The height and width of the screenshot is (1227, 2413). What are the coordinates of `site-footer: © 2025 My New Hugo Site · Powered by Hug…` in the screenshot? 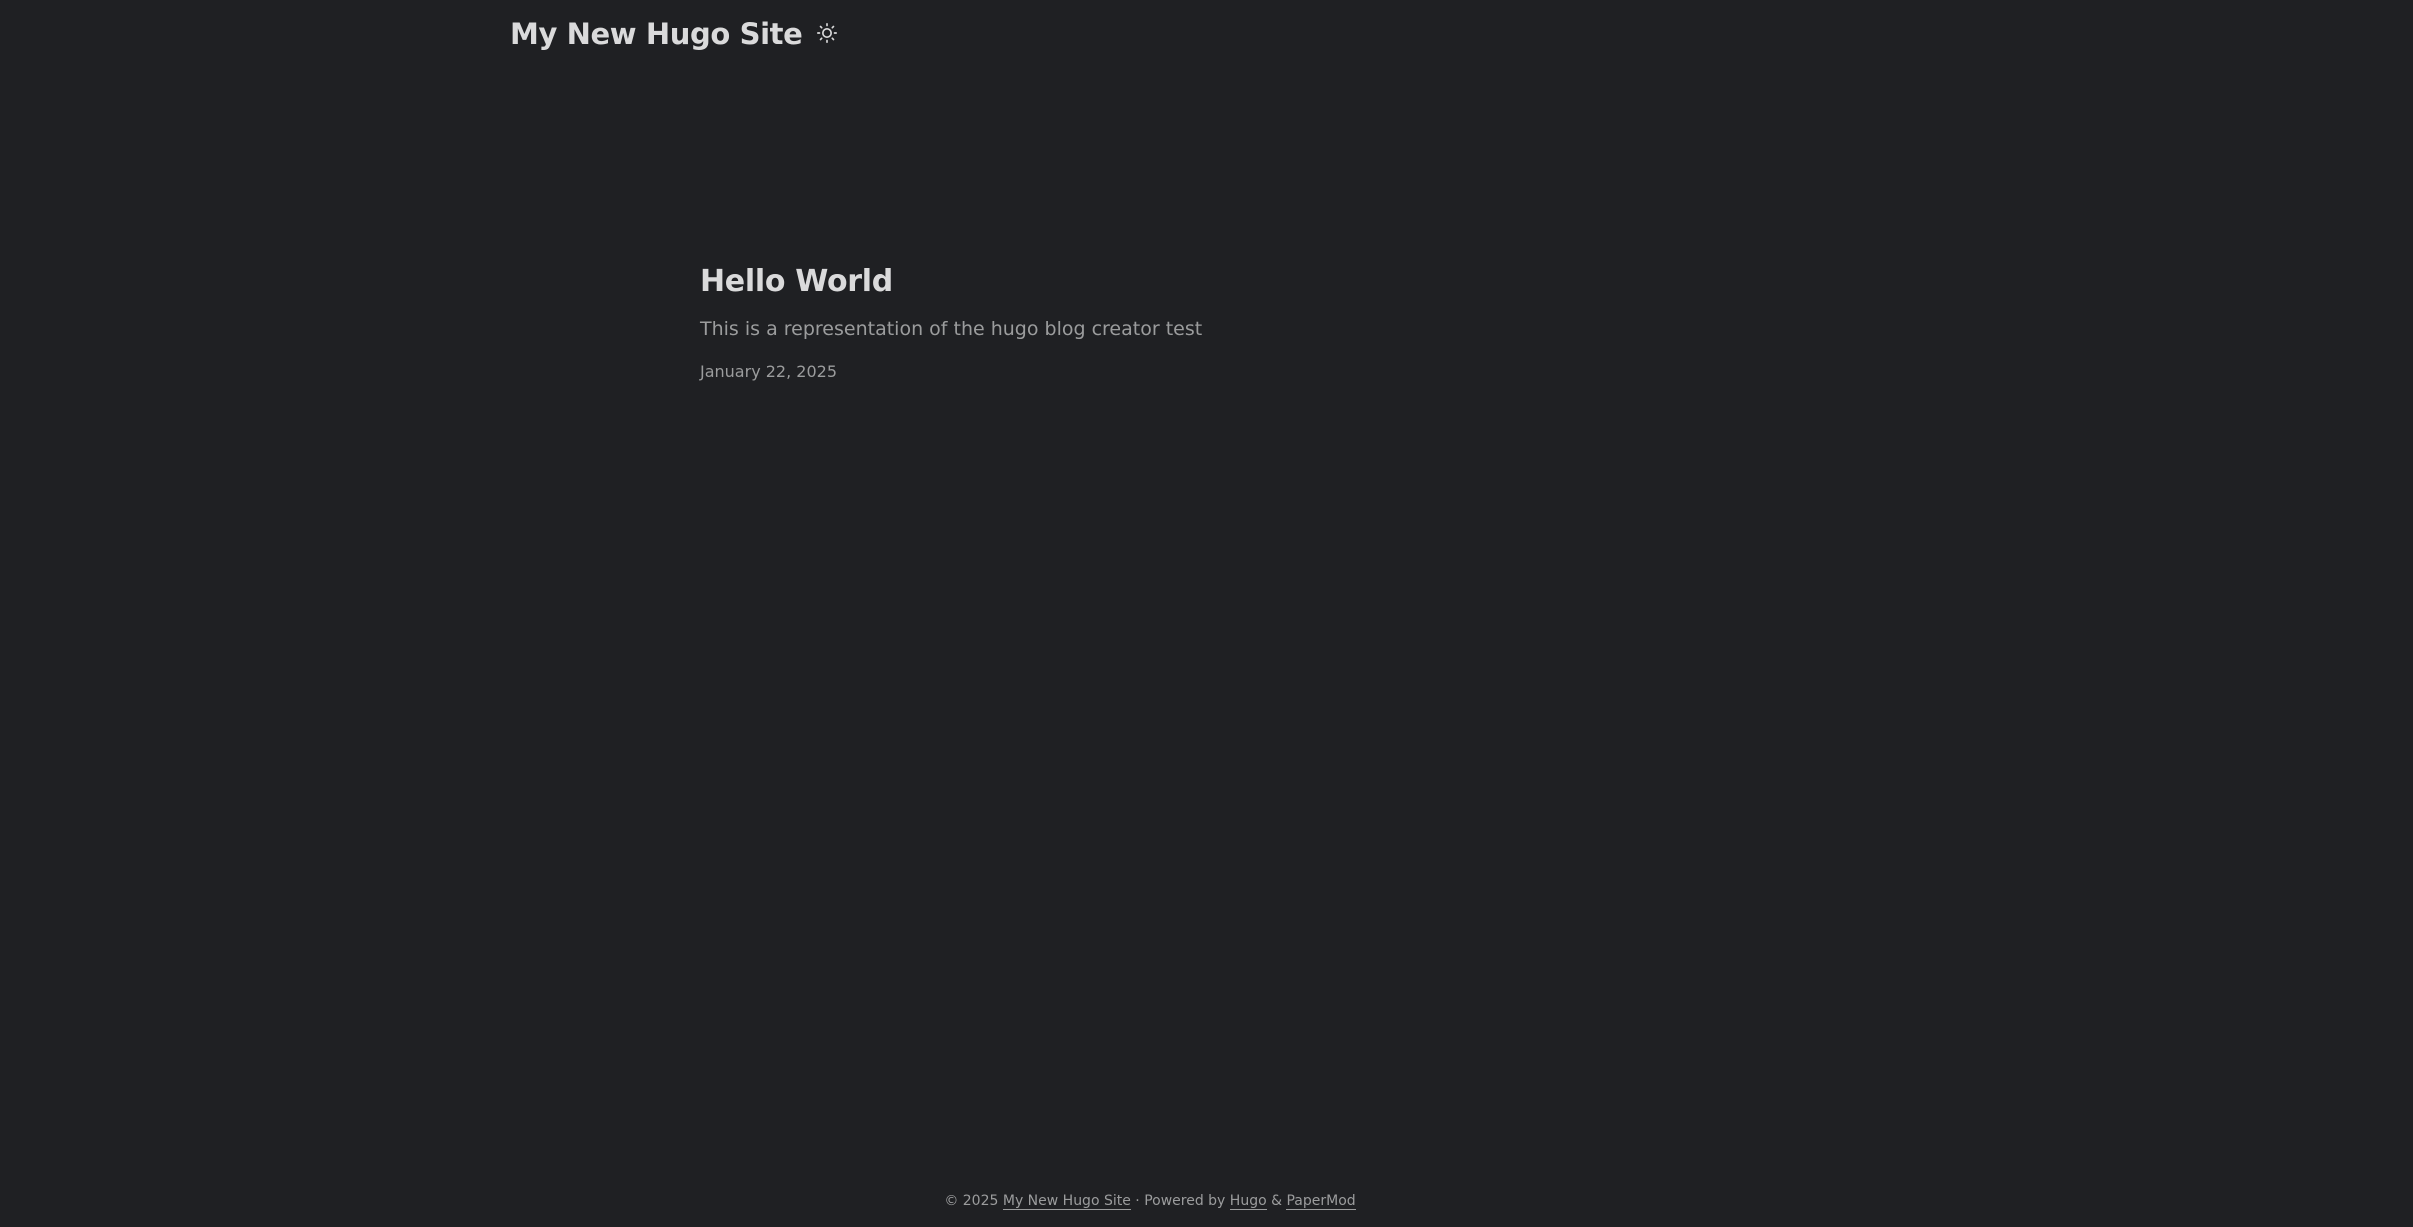 It's located at (1150, 1201).